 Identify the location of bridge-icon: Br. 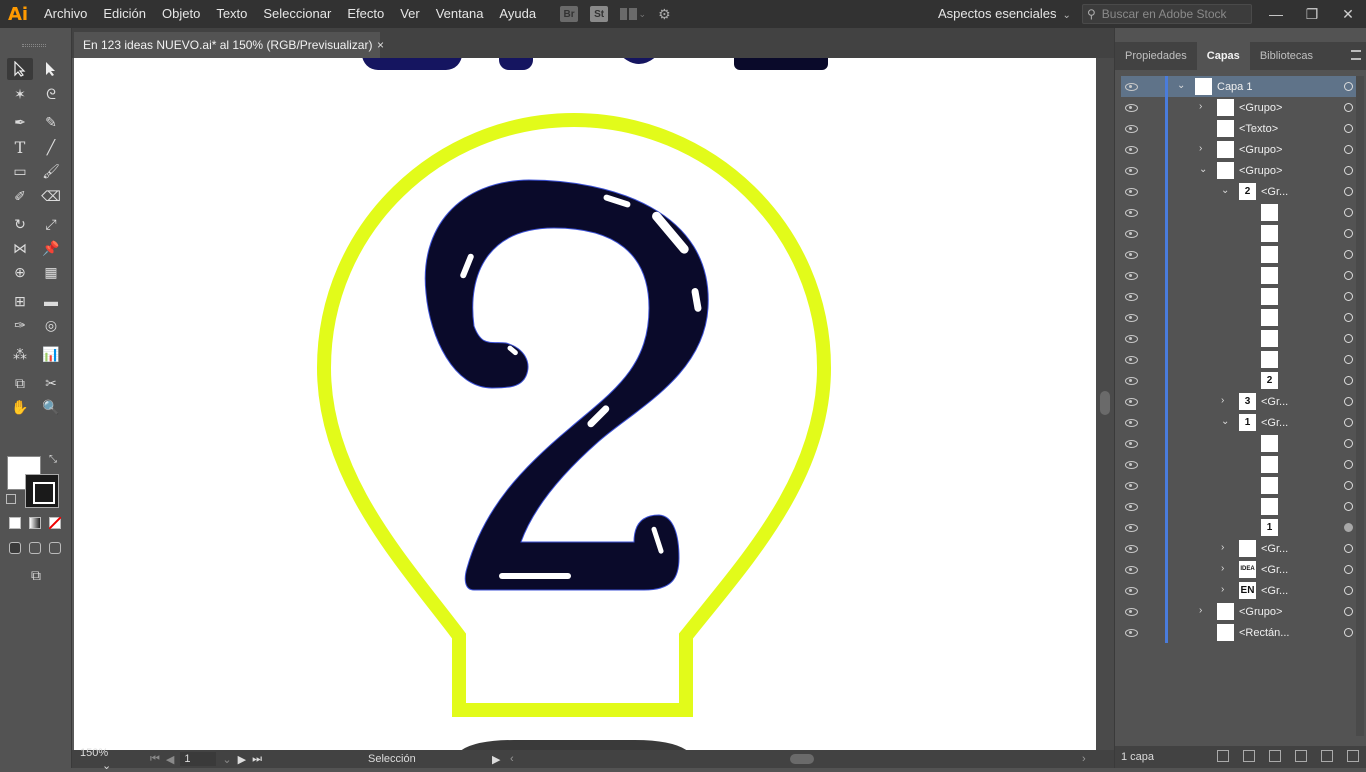
(569, 14).